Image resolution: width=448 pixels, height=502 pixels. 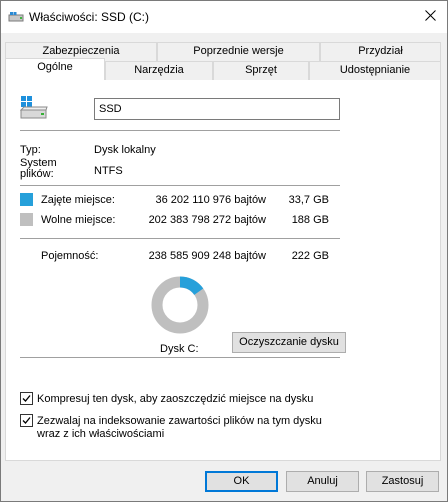 I want to click on used-space-swatch, so click(x=26, y=199).